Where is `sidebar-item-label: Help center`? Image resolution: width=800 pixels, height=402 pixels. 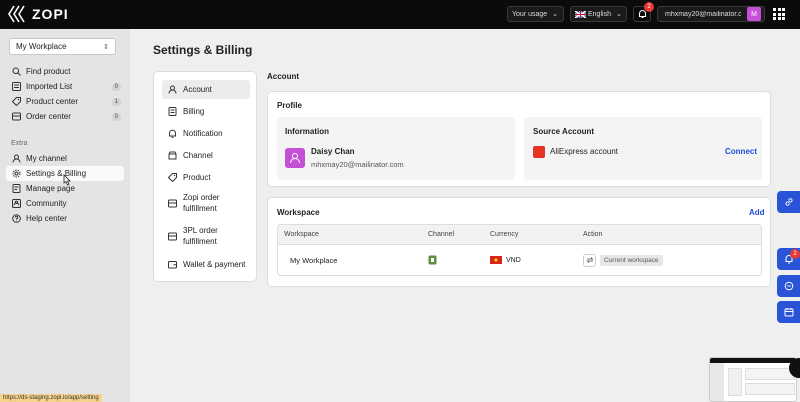
sidebar-item-label: Help center is located at coordinates (46, 218).